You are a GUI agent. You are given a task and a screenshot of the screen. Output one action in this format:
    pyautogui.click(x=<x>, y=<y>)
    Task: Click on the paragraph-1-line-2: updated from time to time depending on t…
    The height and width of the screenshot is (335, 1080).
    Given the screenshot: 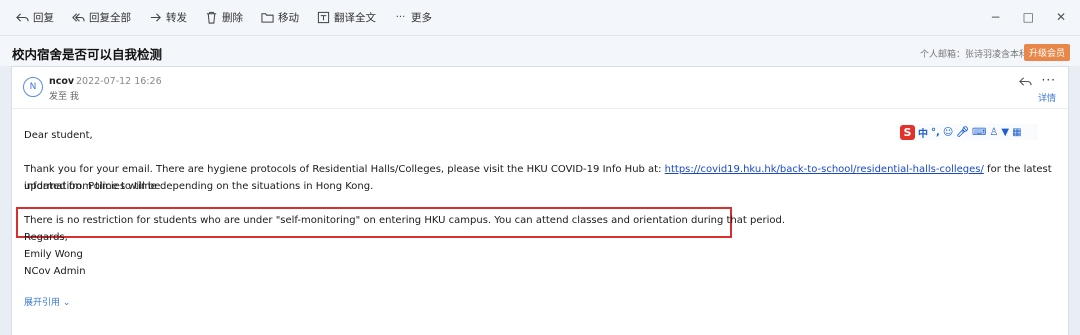 What is the action you would take?
    pyautogui.click(x=199, y=186)
    